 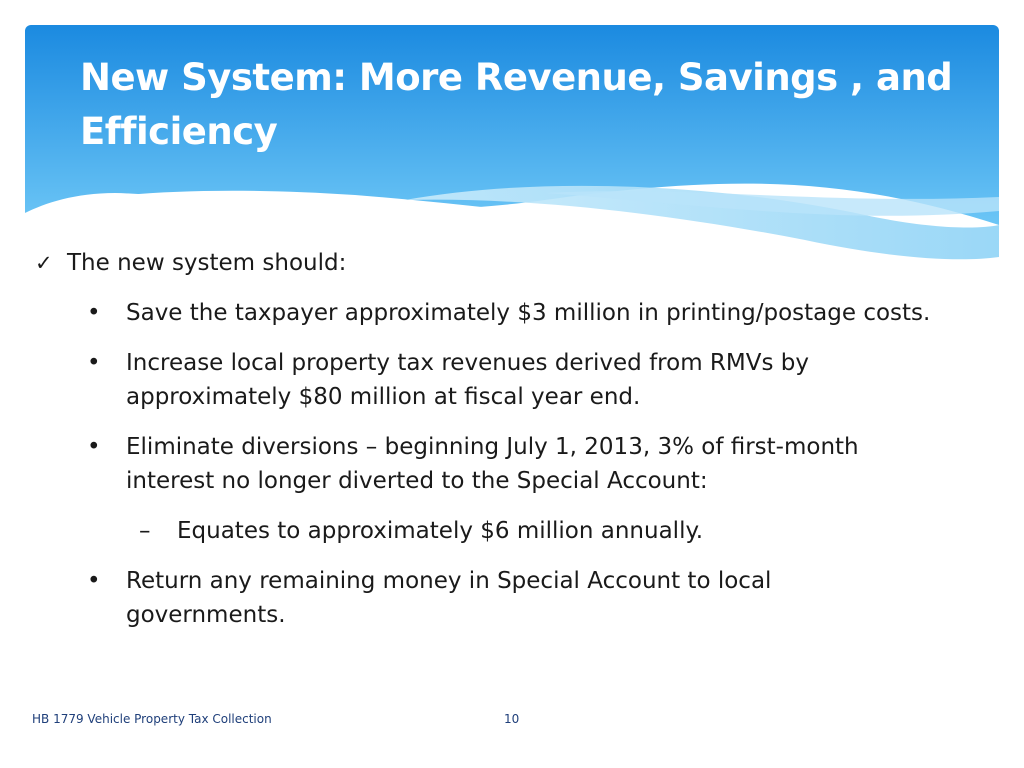 I want to click on page-number: 10, so click(x=512, y=719).